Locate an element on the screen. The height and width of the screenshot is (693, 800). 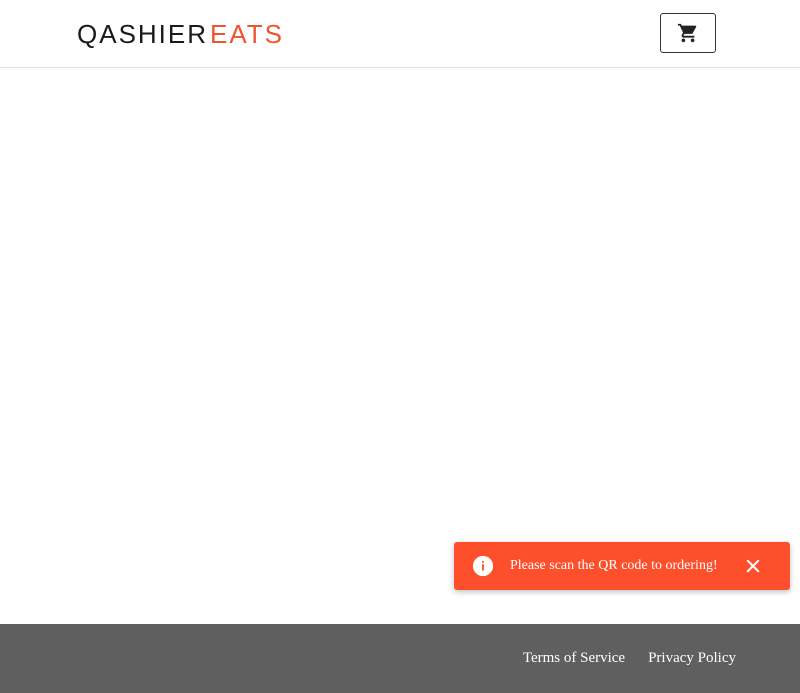
notification-toast: Please scan the QR code to ordering! is located at coordinates (622, 566).